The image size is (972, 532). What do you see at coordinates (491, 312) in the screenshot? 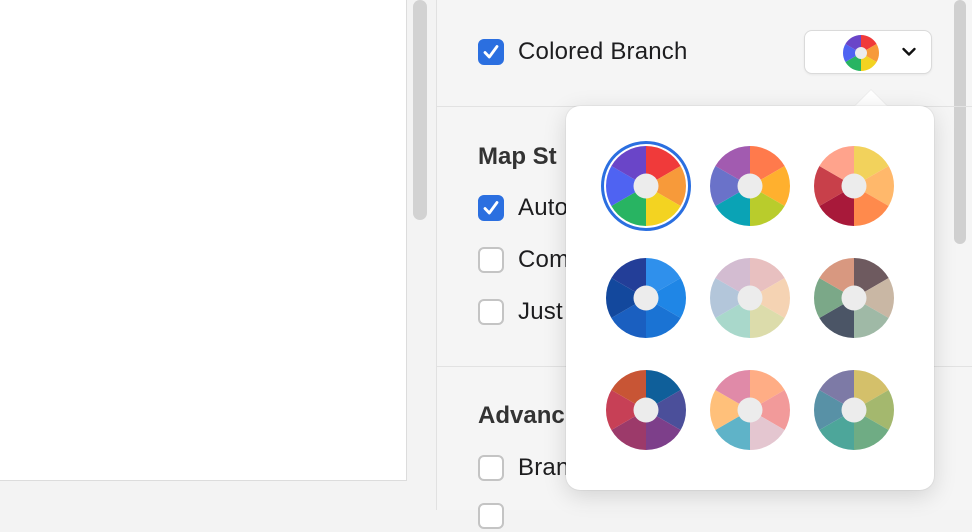
I see `just-checkbox` at bounding box center [491, 312].